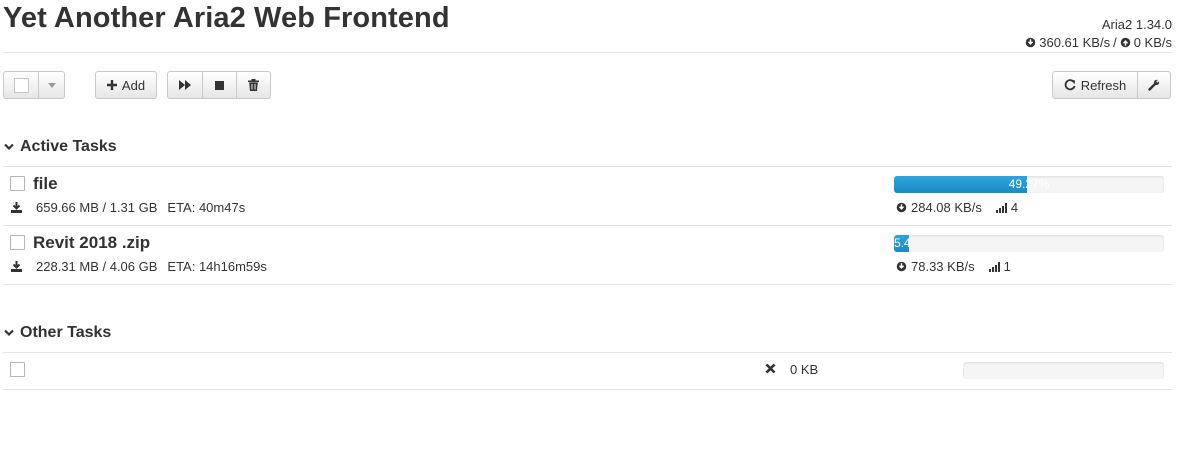 The height and width of the screenshot is (458, 1187). What do you see at coordinates (97, 266) in the screenshot?
I see `task-size: 228.31 MB / 4.06 GB` at bounding box center [97, 266].